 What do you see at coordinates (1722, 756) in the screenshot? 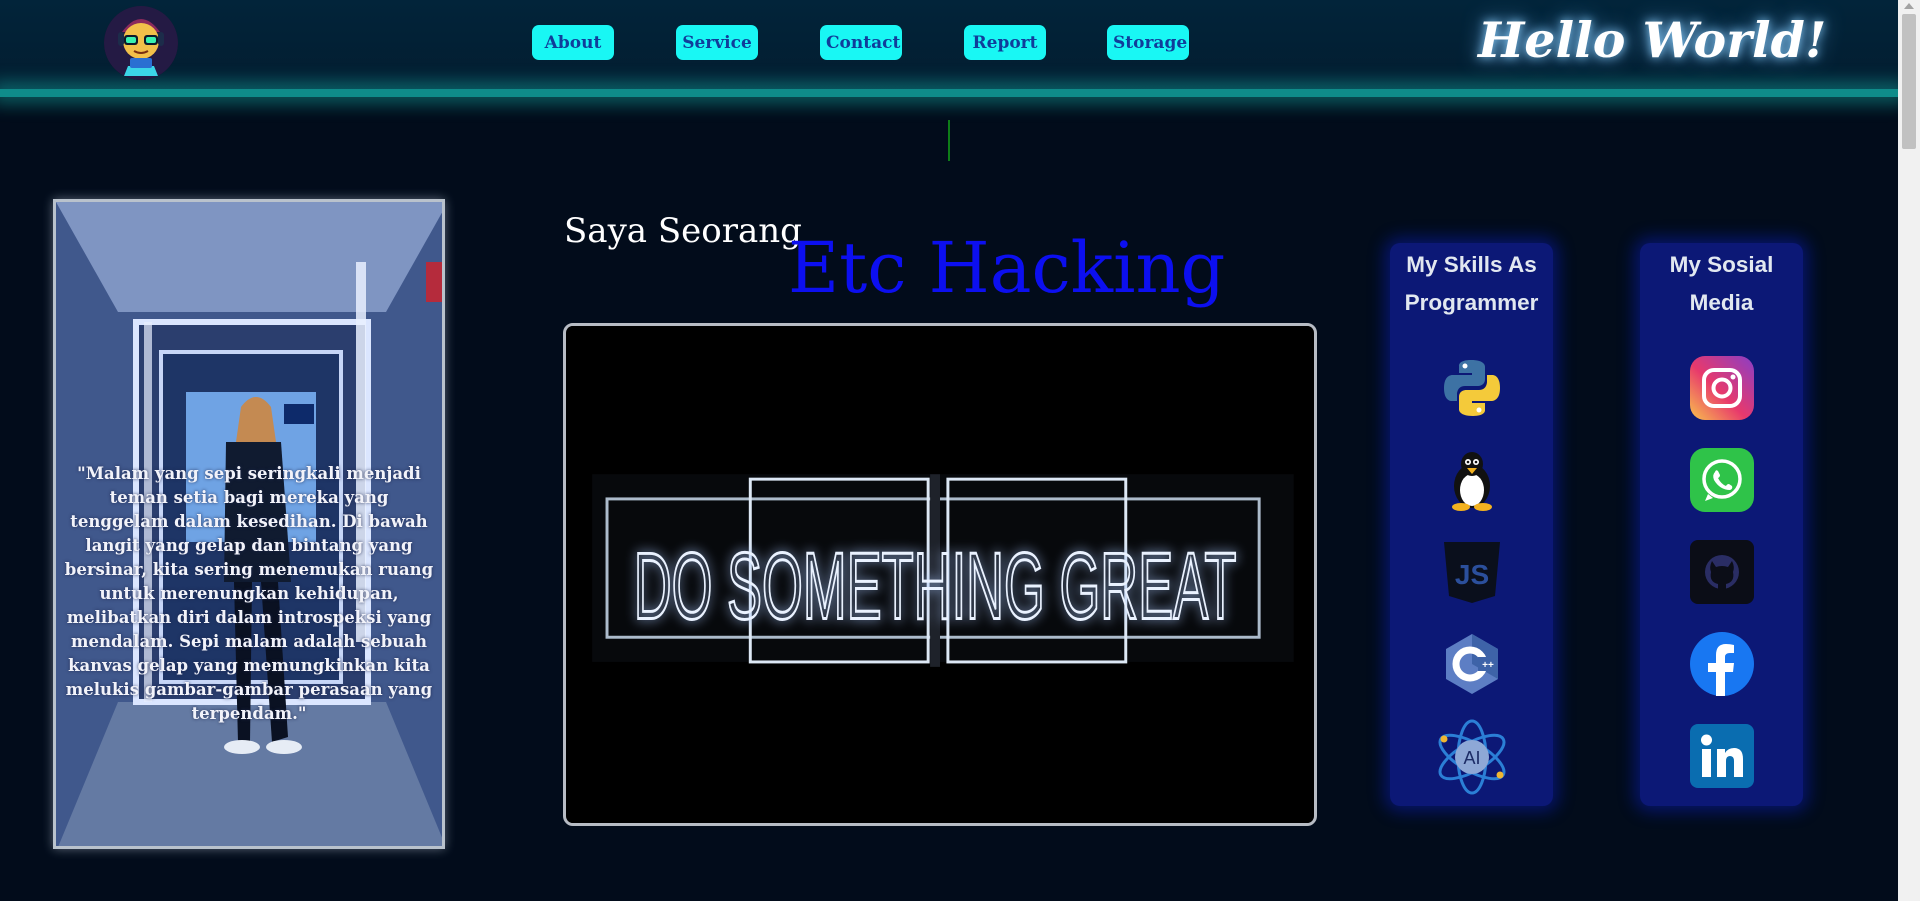
I see `linkedin-icon` at bounding box center [1722, 756].